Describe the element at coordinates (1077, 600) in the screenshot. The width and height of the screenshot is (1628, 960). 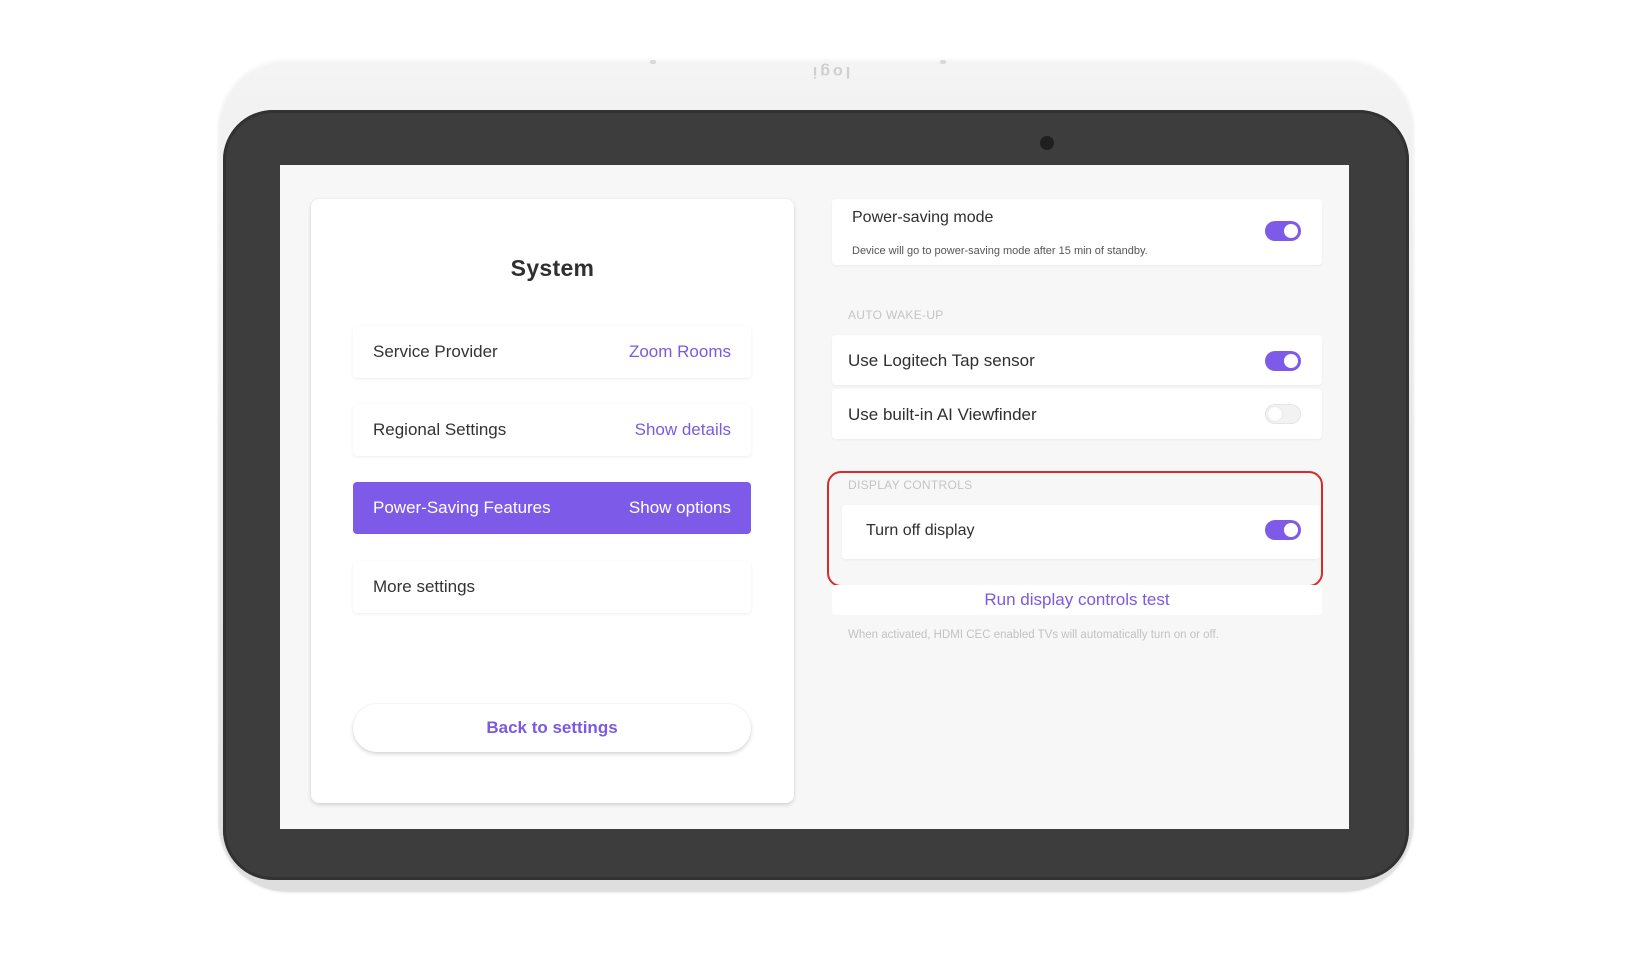
I see `run-display-controls-test-button: Run display controls test` at that location.